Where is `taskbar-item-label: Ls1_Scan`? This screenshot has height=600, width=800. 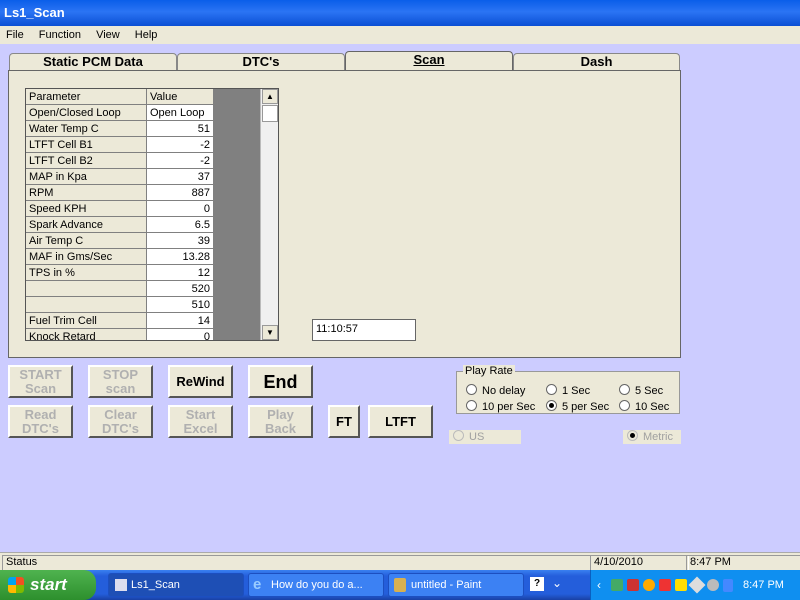
taskbar-item-label: Ls1_Scan is located at coordinates (155, 585).